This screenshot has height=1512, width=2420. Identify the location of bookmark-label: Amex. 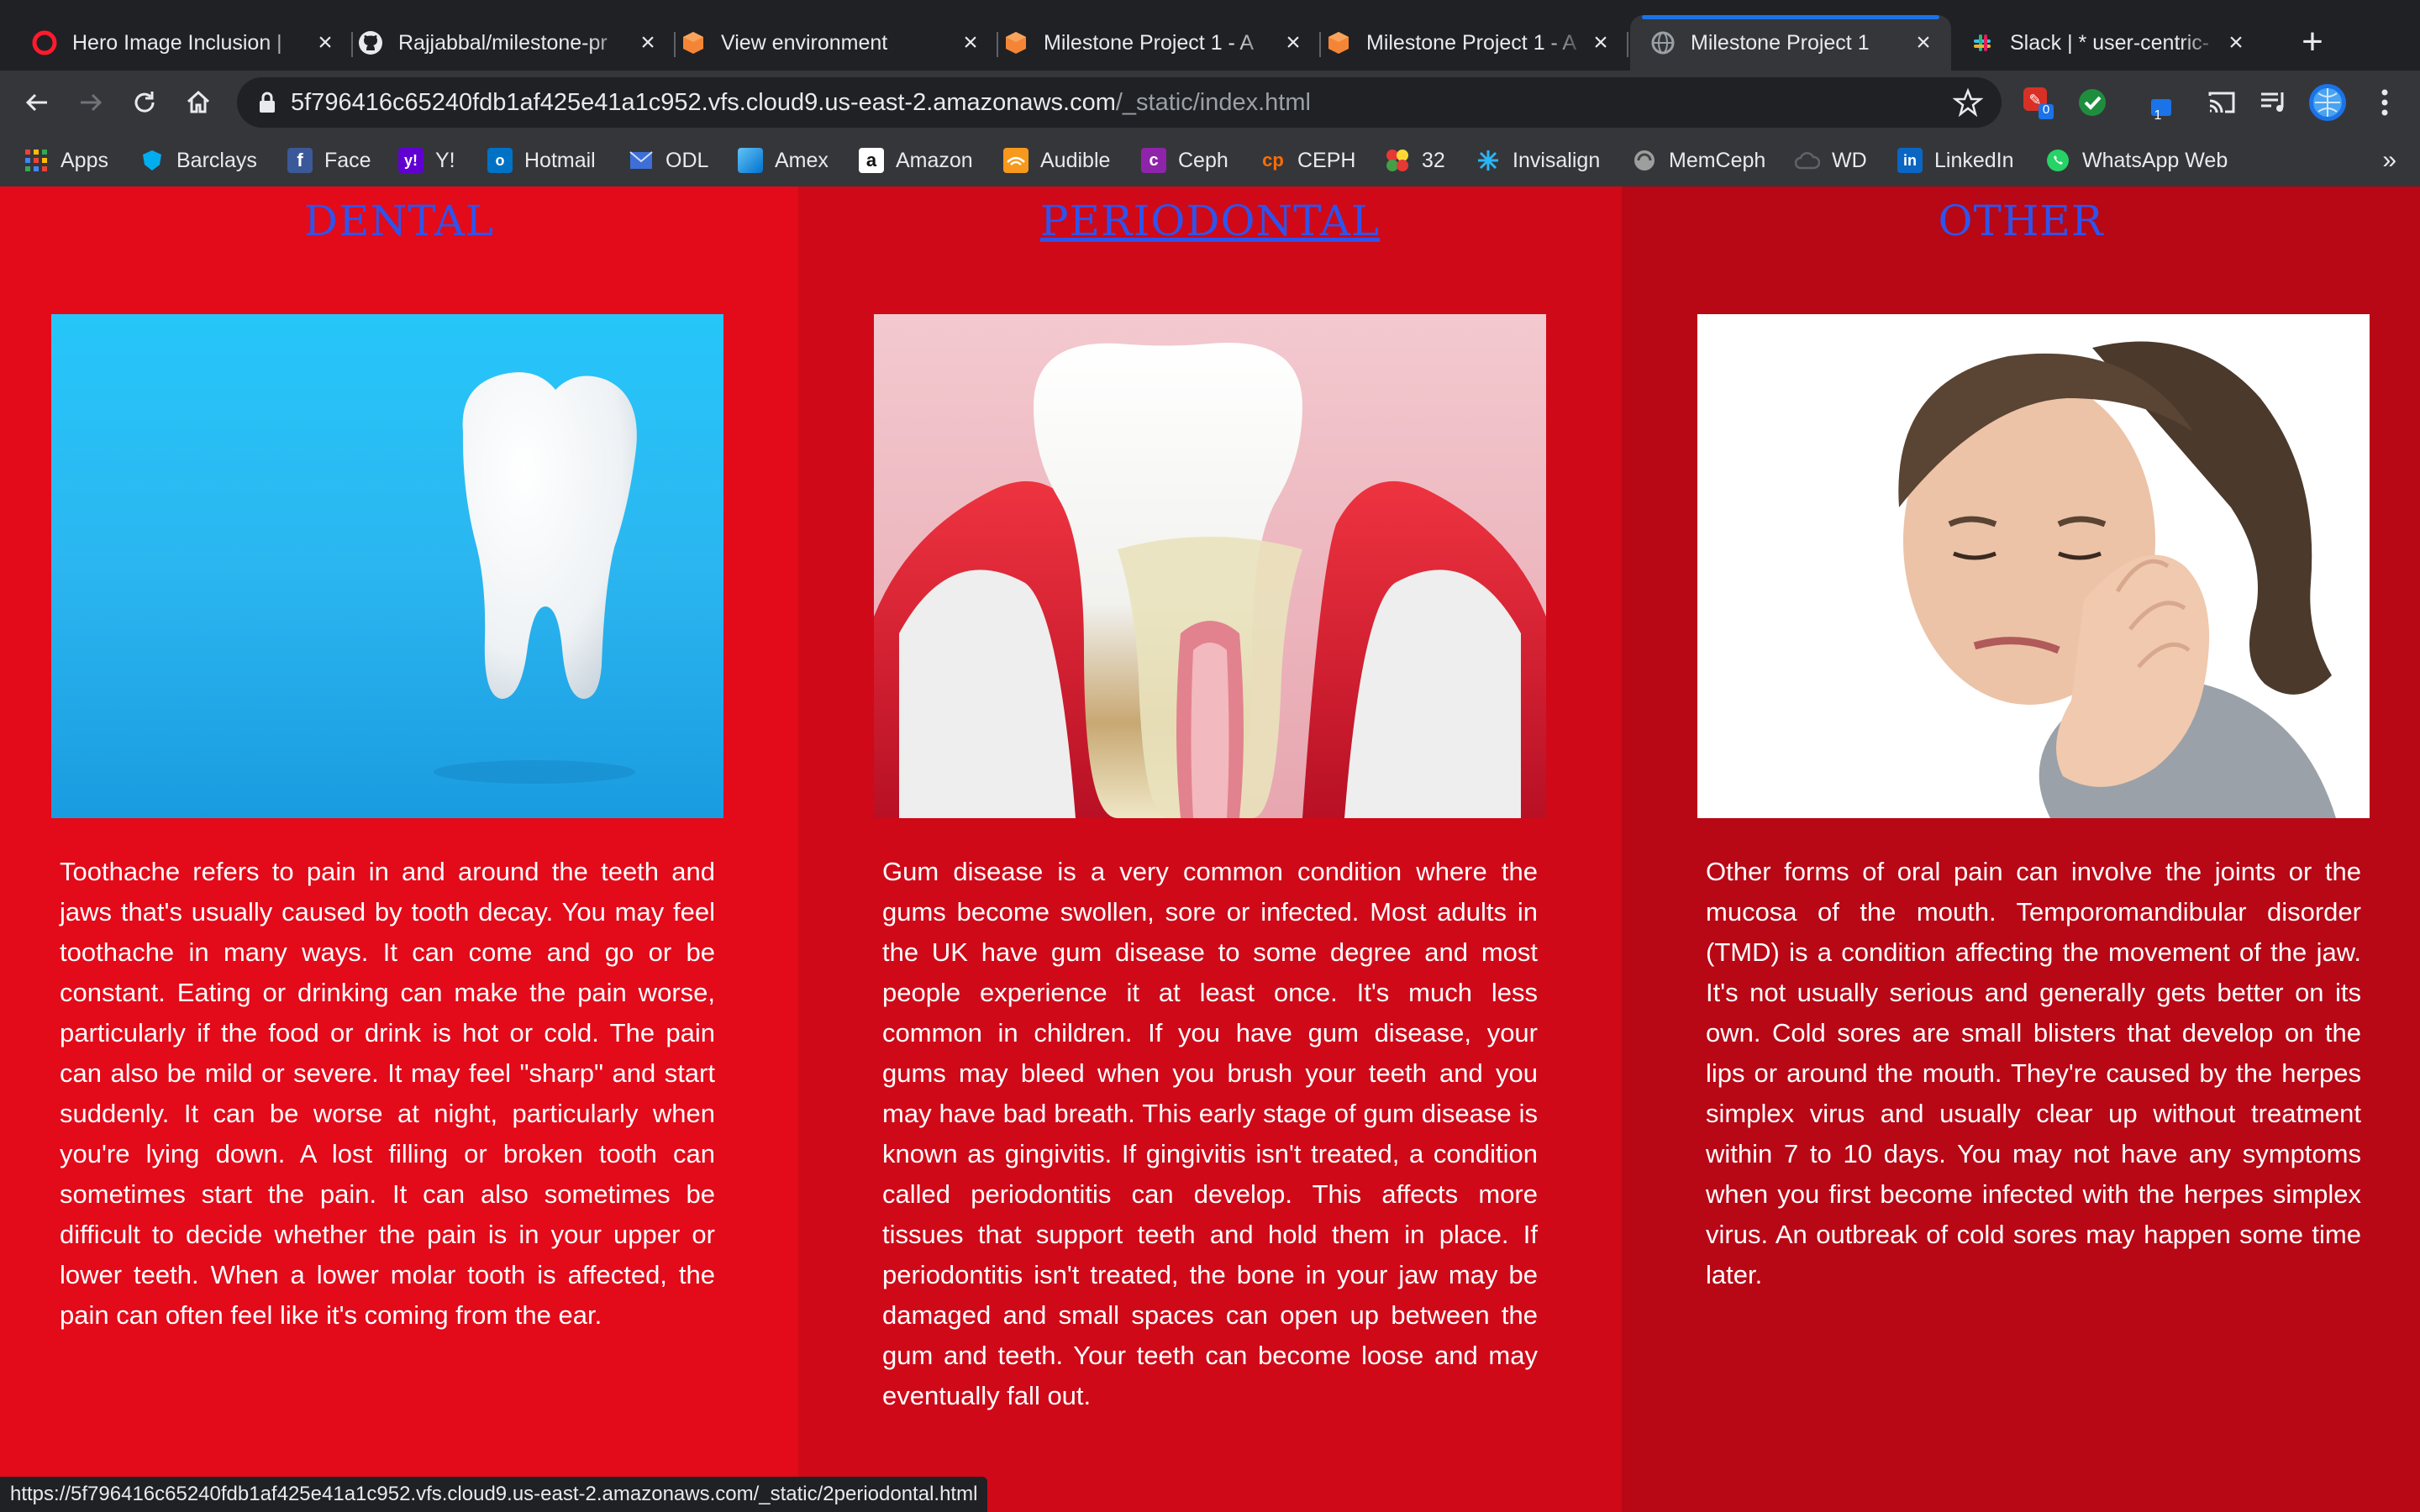
(802, 160).